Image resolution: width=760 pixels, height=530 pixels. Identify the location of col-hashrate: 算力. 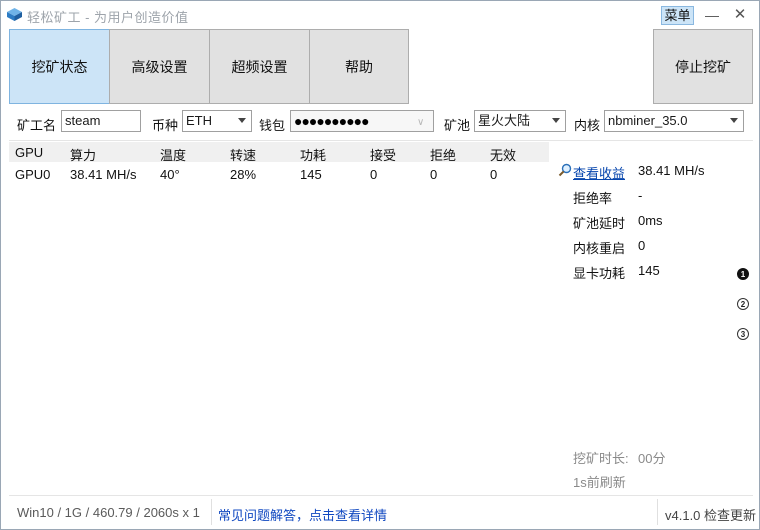
(83, 155).